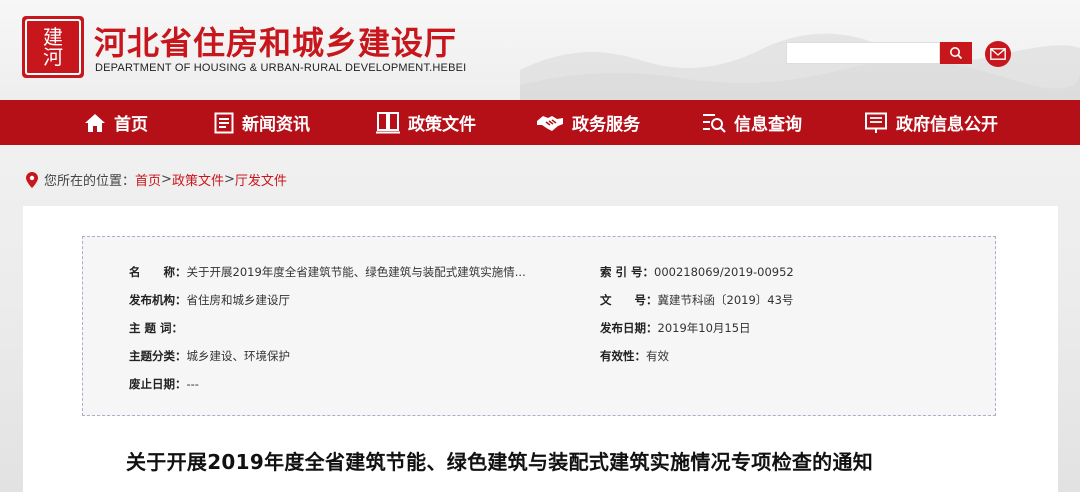  What do you see at coordinates (550, 123) in the screenshot?
I see `handshake-icon` at bounding box center [550, 123].